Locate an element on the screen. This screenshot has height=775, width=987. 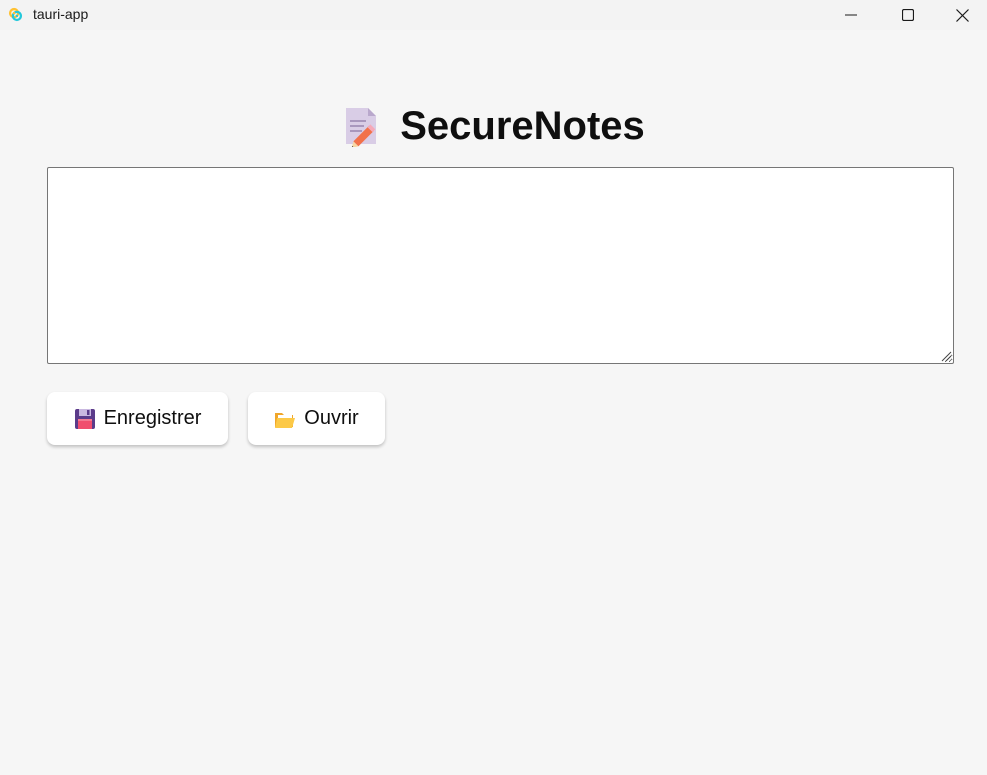
close-icon is located at coordinates (962, 15).